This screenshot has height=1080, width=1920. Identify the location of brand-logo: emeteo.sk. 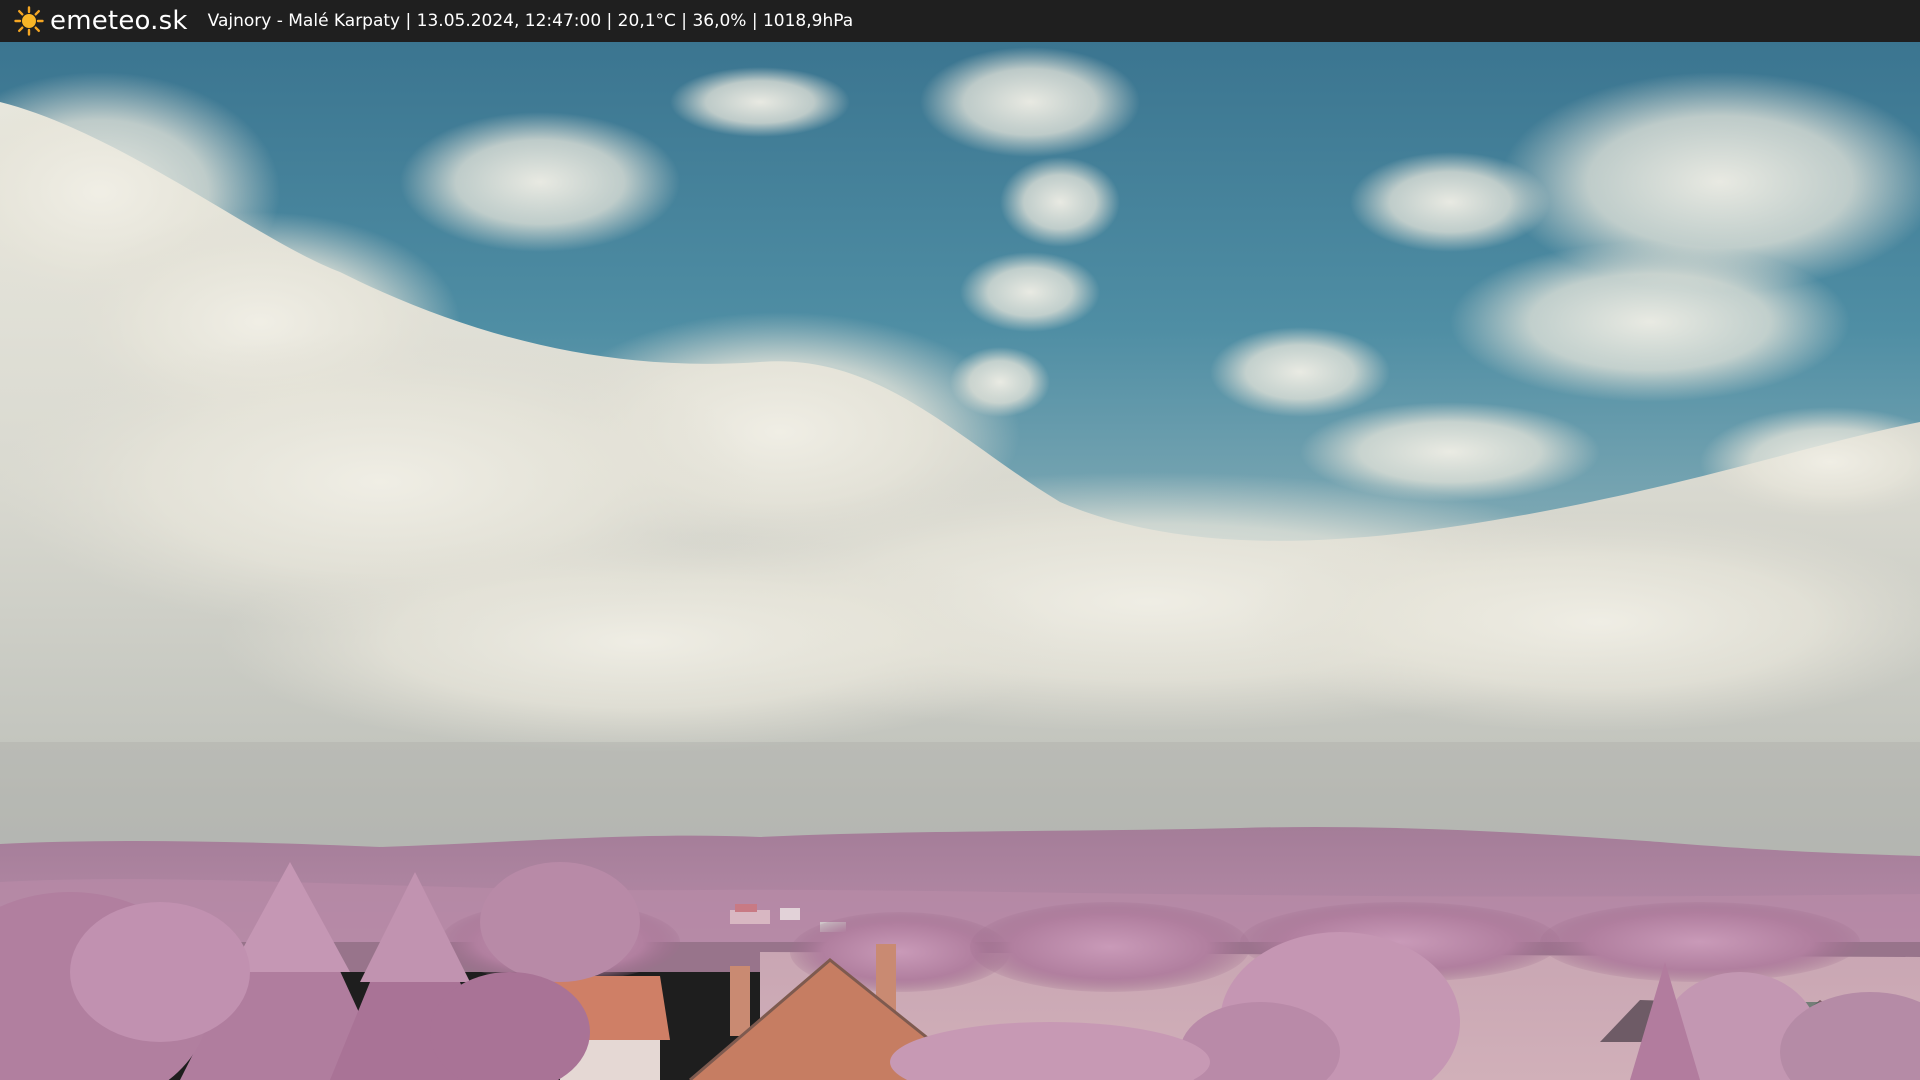
(101, 21).